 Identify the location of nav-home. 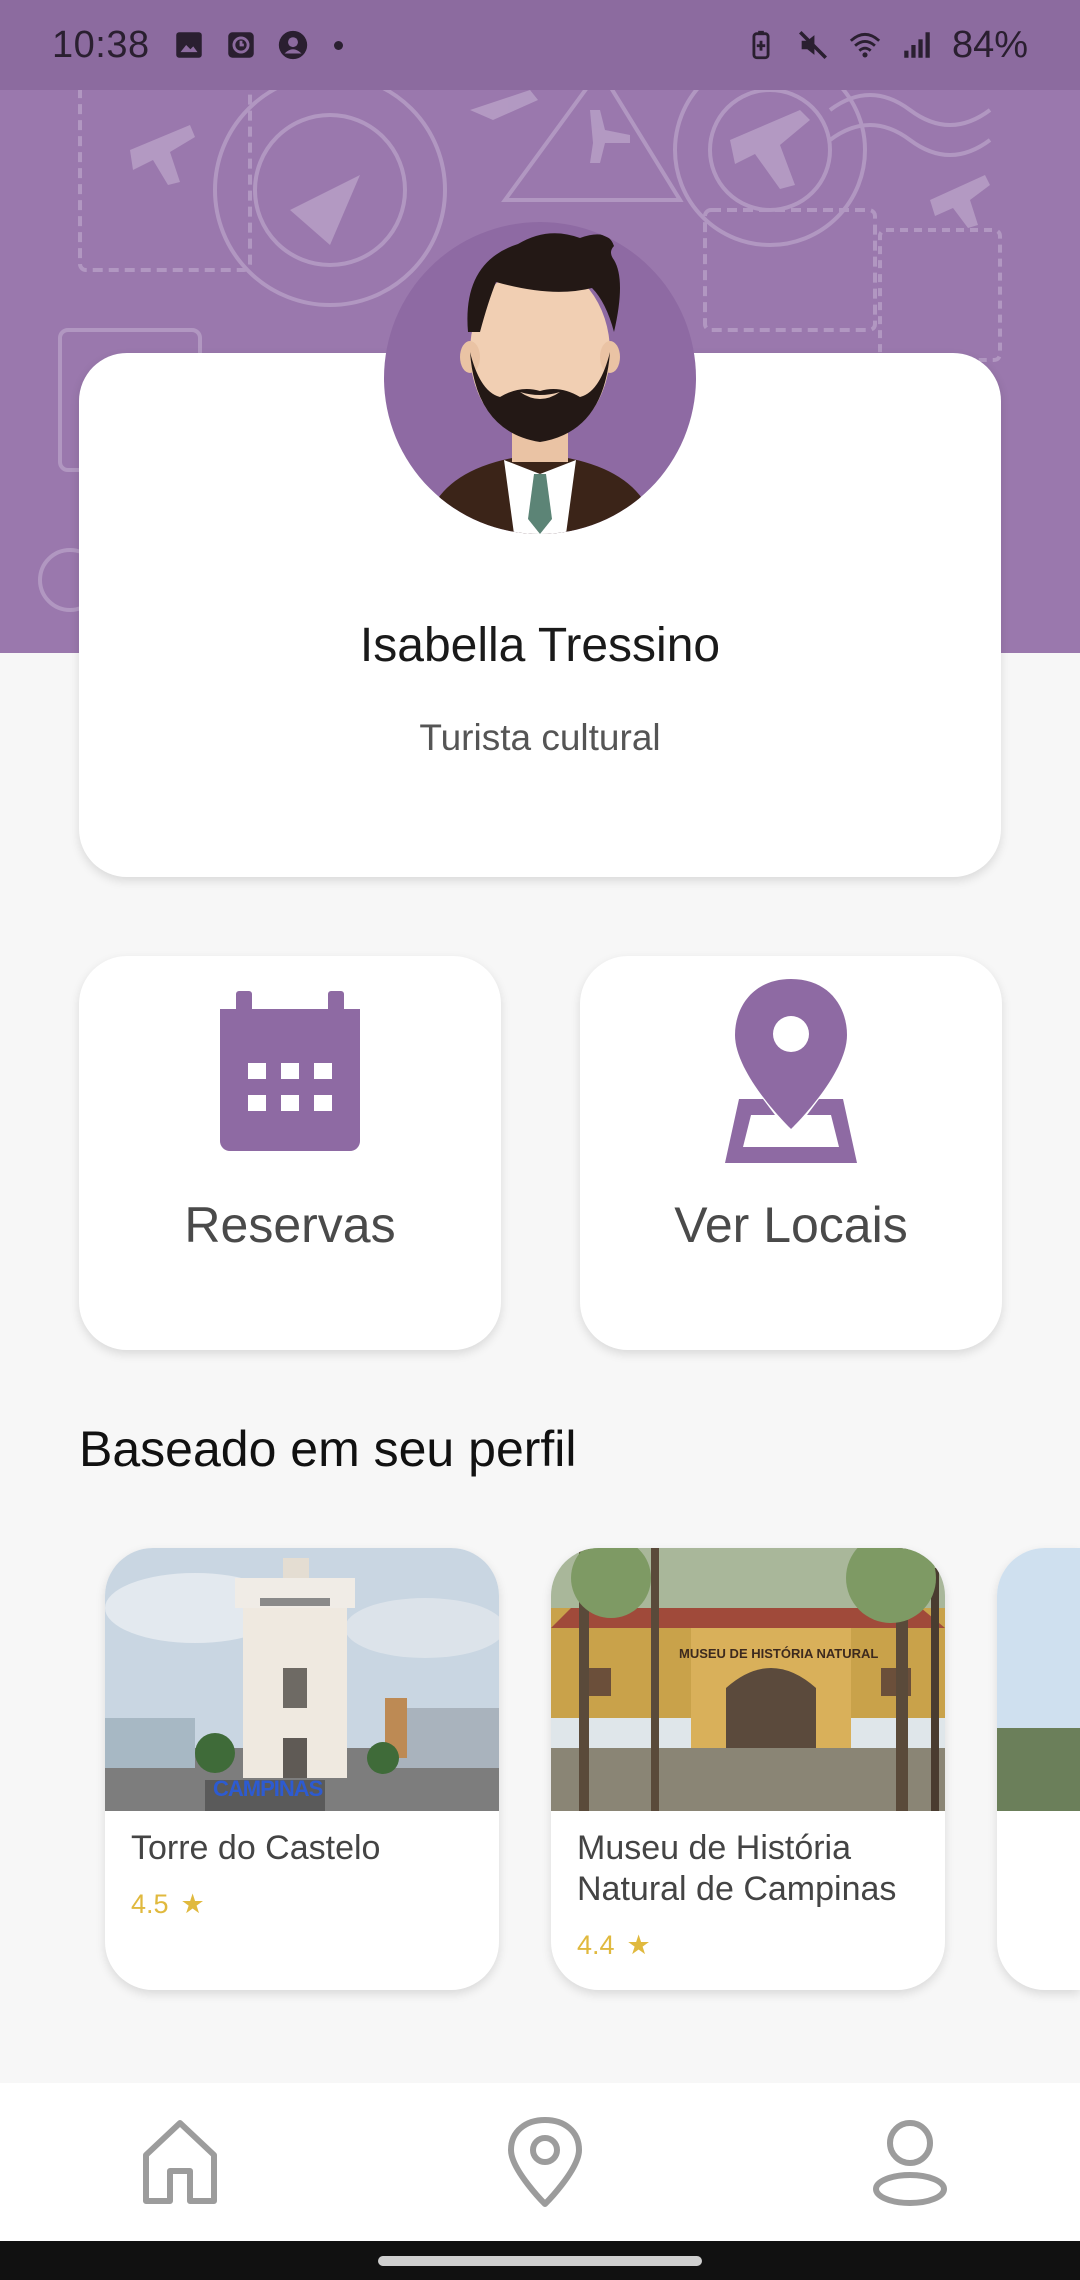
(180, 2162).